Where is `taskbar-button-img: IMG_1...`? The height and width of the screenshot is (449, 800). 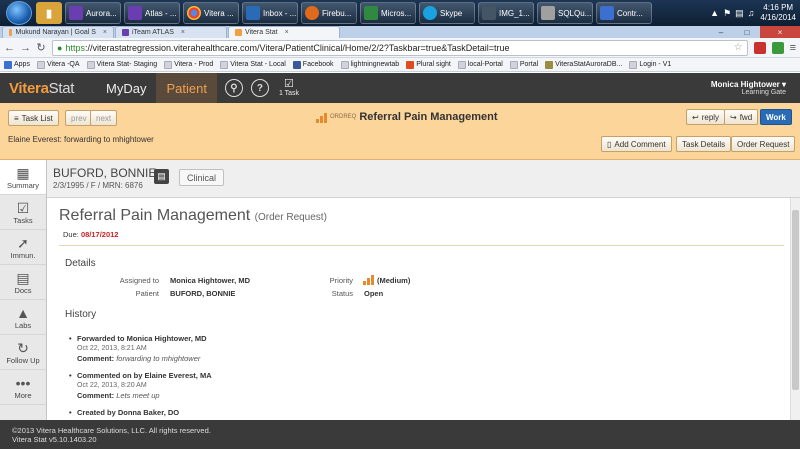
taskbar-button-img: IMG_1... is located at coordinates (506, 13).